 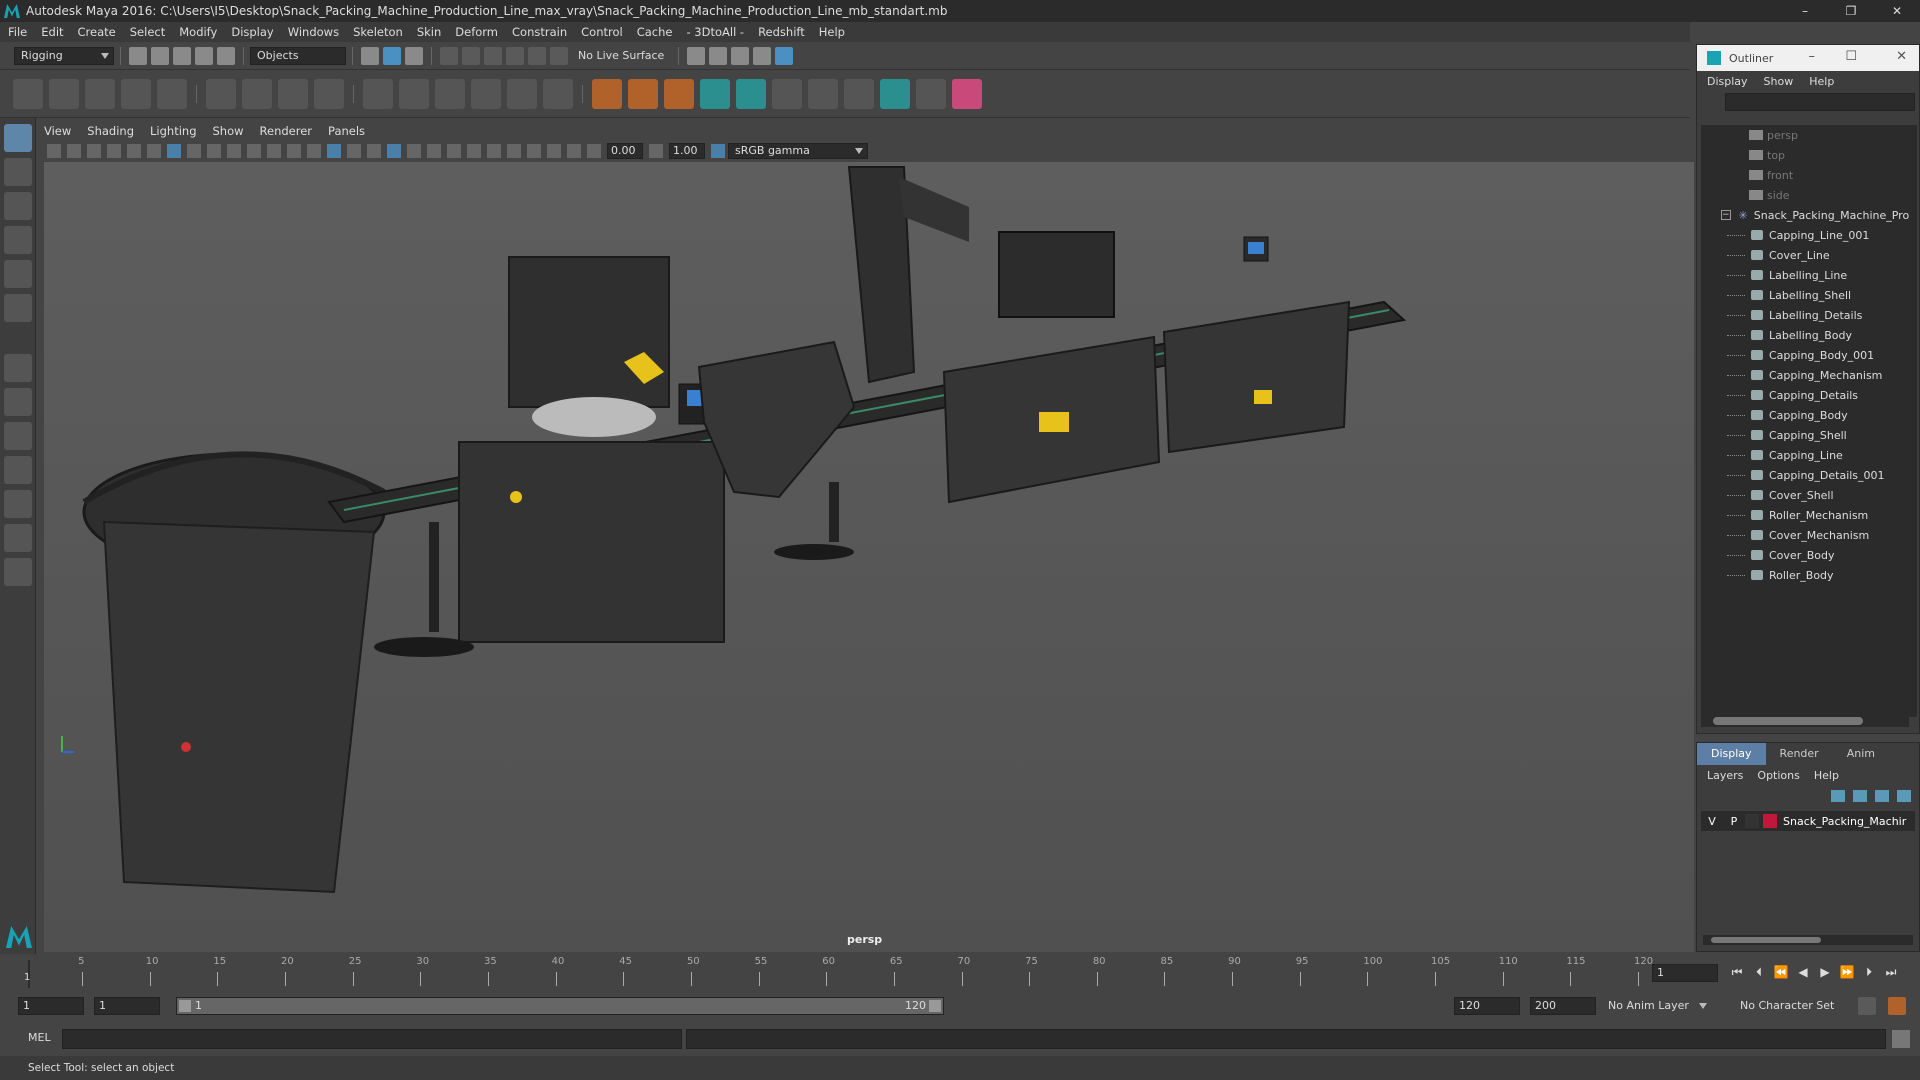 What do you see at coordinates (257, 93) in the screenshot?
I see `cluster-icon` at bounding box center [257, 93].